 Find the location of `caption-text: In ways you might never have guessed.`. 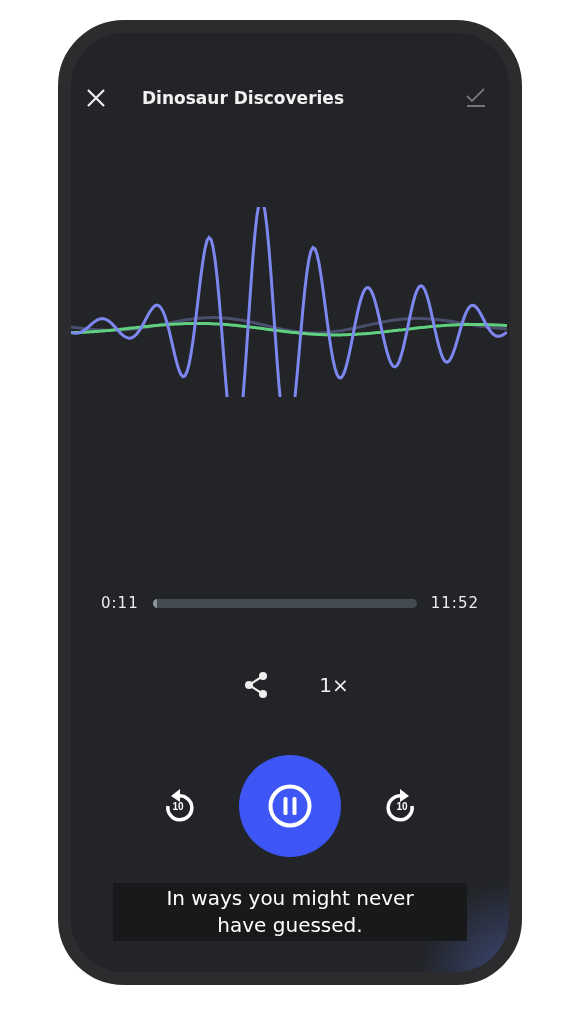

caption-text: In ways you might never have guessed. is located at coordinates (290, 912).